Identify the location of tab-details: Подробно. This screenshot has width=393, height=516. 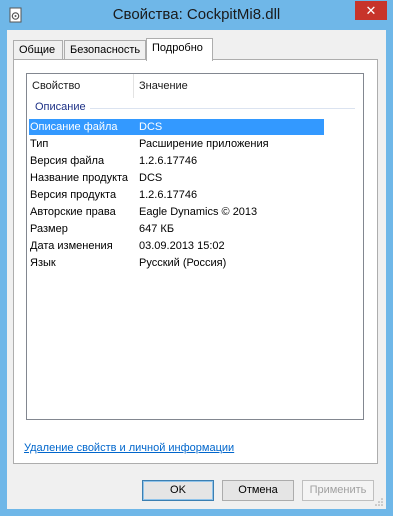
(179, 49).